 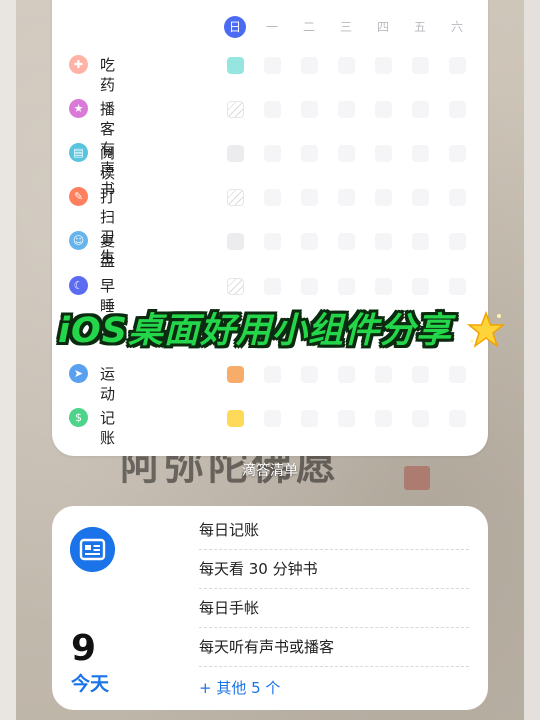 What do you see at coordinates (532, 360) in the screenshot?
I see `screen-edge-right` at bounding box center [532, 360].